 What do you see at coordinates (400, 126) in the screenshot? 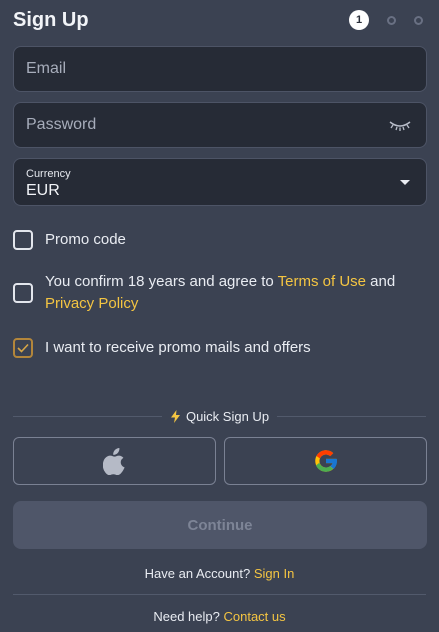
I see `eye-closed-icon` at bounding box center [400, 126].